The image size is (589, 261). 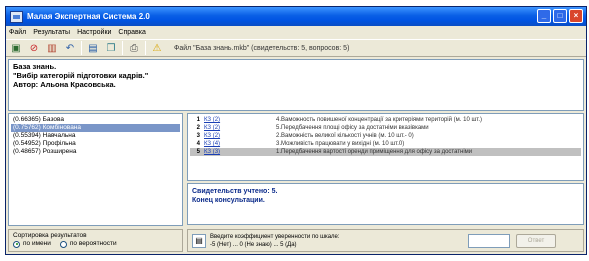 What do you see at coordinates (198, 120) in the screenshot?
I see `question-number: 1` at bounding box center [198, 120].